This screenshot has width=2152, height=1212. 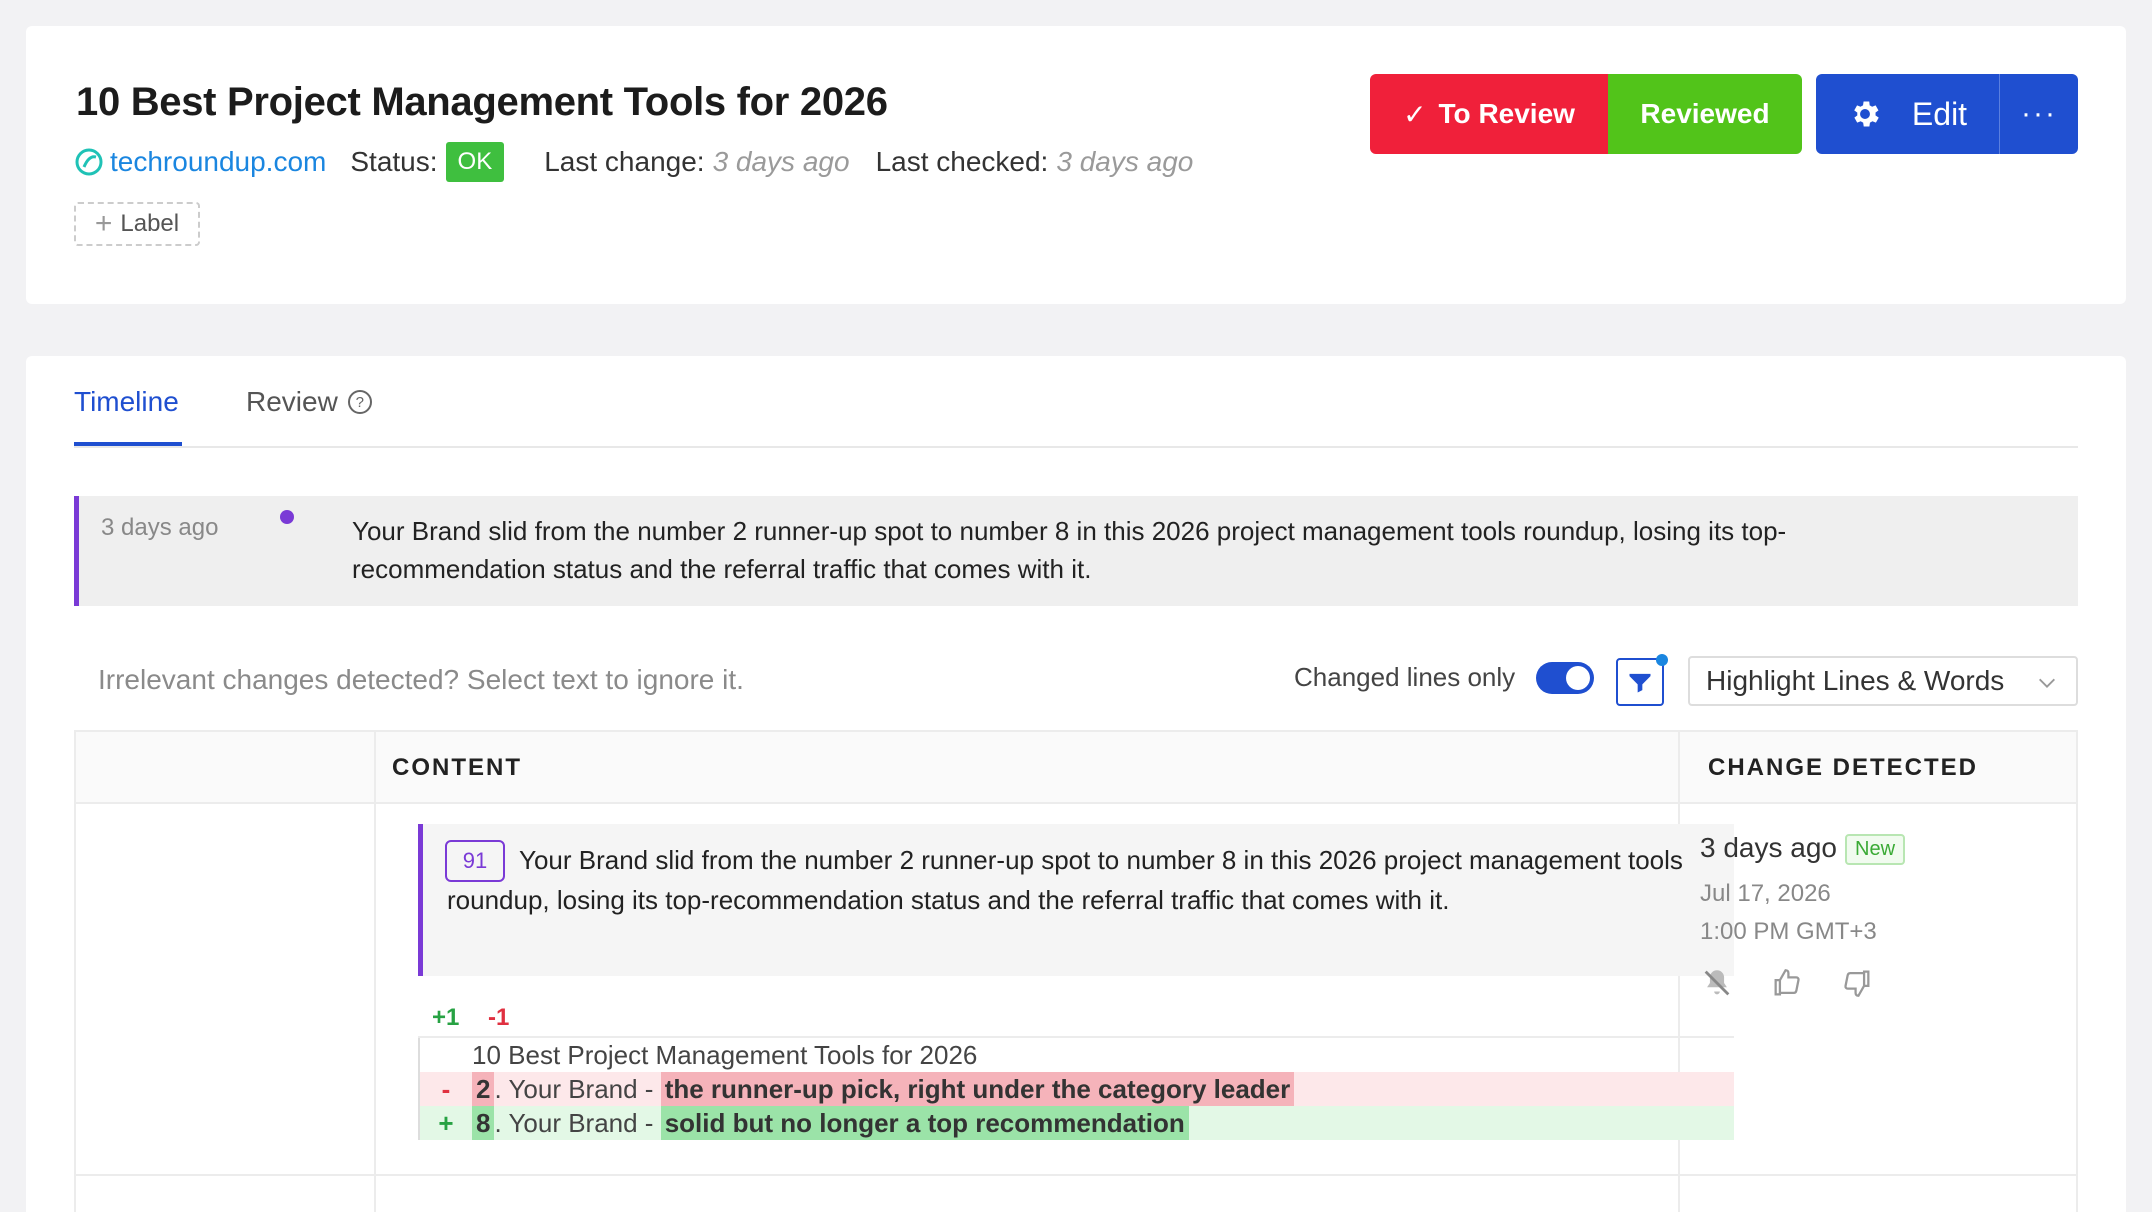 What do you see at coordinates (457, 767) in the screenshot?
I see `header-content: CONTENT` at bounding box center [457, 767].